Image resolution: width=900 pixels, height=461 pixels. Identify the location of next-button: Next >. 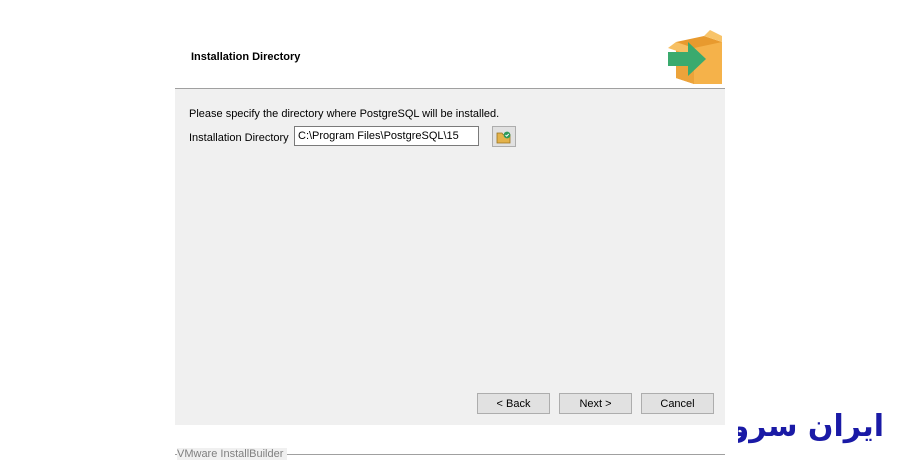
(595, 403).